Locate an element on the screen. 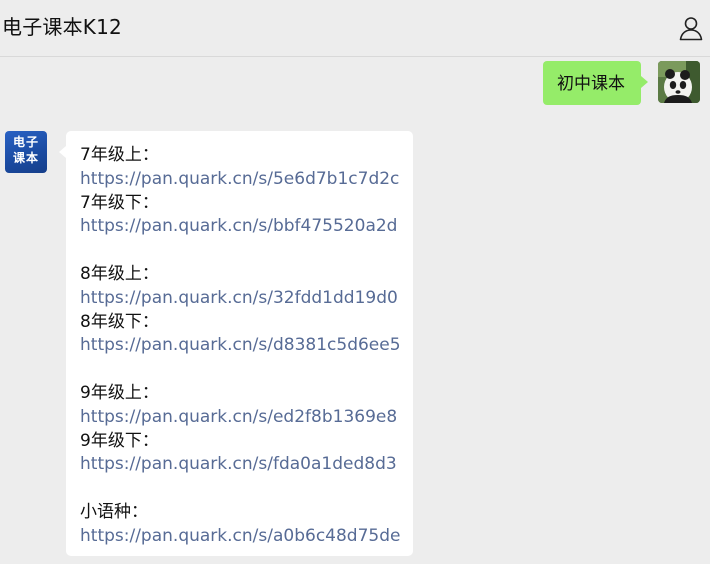 The height and width of the screenshot is (564, 710). download-link: https://pan.quark.cn/s/fda0a1ded8d3 is located at coordinates (246, 465).